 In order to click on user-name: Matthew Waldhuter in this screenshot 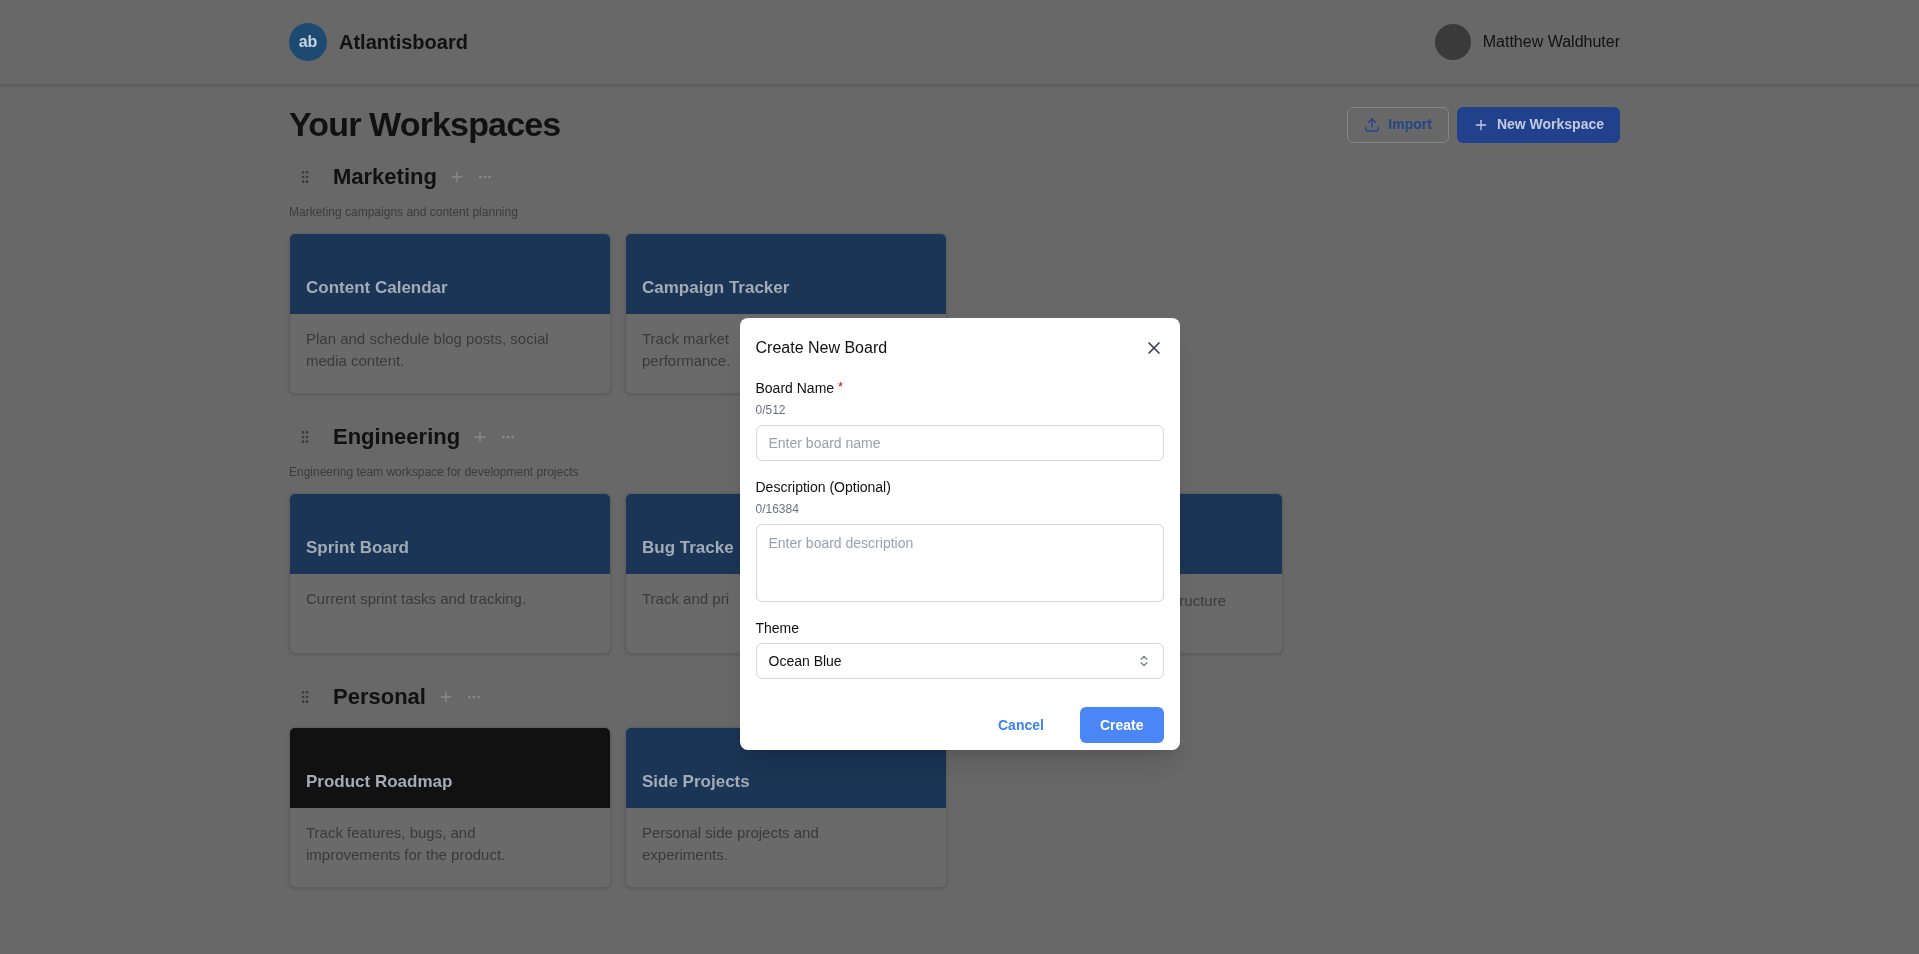, I will do `click(1551, 42)`.